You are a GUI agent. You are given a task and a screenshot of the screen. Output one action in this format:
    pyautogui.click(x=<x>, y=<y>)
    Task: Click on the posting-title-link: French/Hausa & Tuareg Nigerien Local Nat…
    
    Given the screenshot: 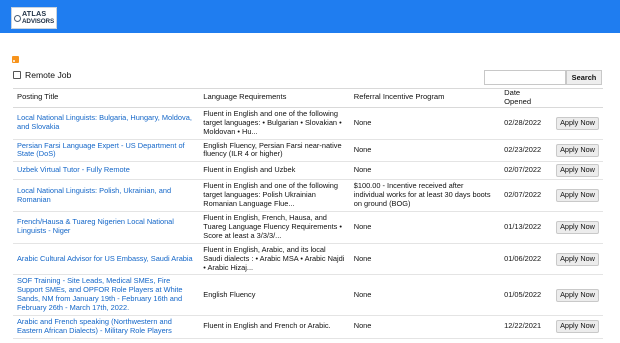 What is the action you would take?
    pyautogui.click(x=95, y=226)
    